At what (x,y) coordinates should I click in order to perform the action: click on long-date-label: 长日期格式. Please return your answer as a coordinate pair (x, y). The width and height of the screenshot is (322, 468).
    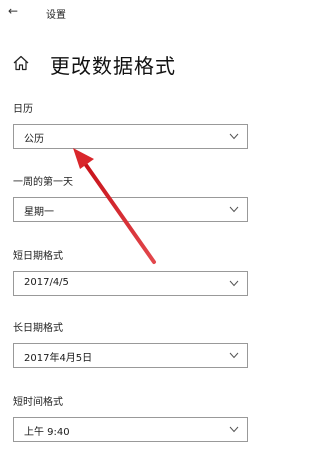
    Looking at the image, I should click on (38, 328).